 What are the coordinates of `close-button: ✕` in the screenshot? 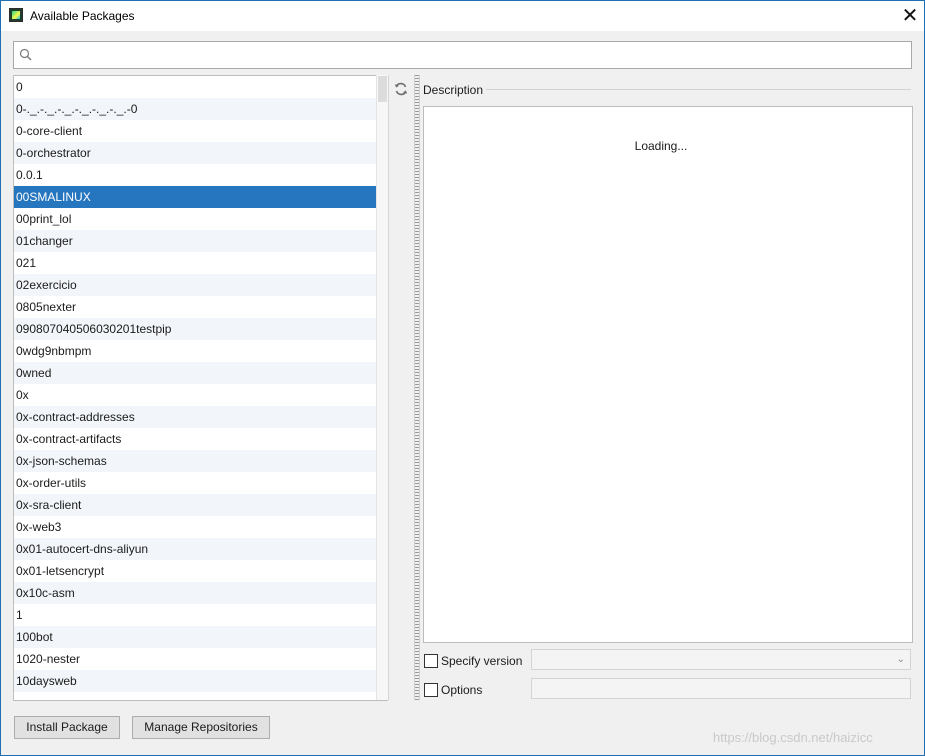 It's located at (910, 16).